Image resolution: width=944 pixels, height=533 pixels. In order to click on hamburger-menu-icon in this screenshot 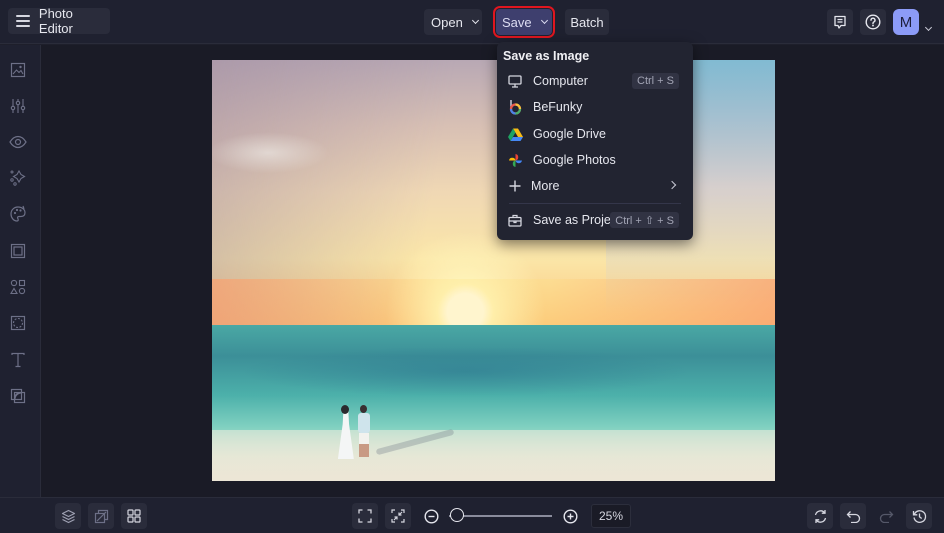, I will do `click(23, 21)`.